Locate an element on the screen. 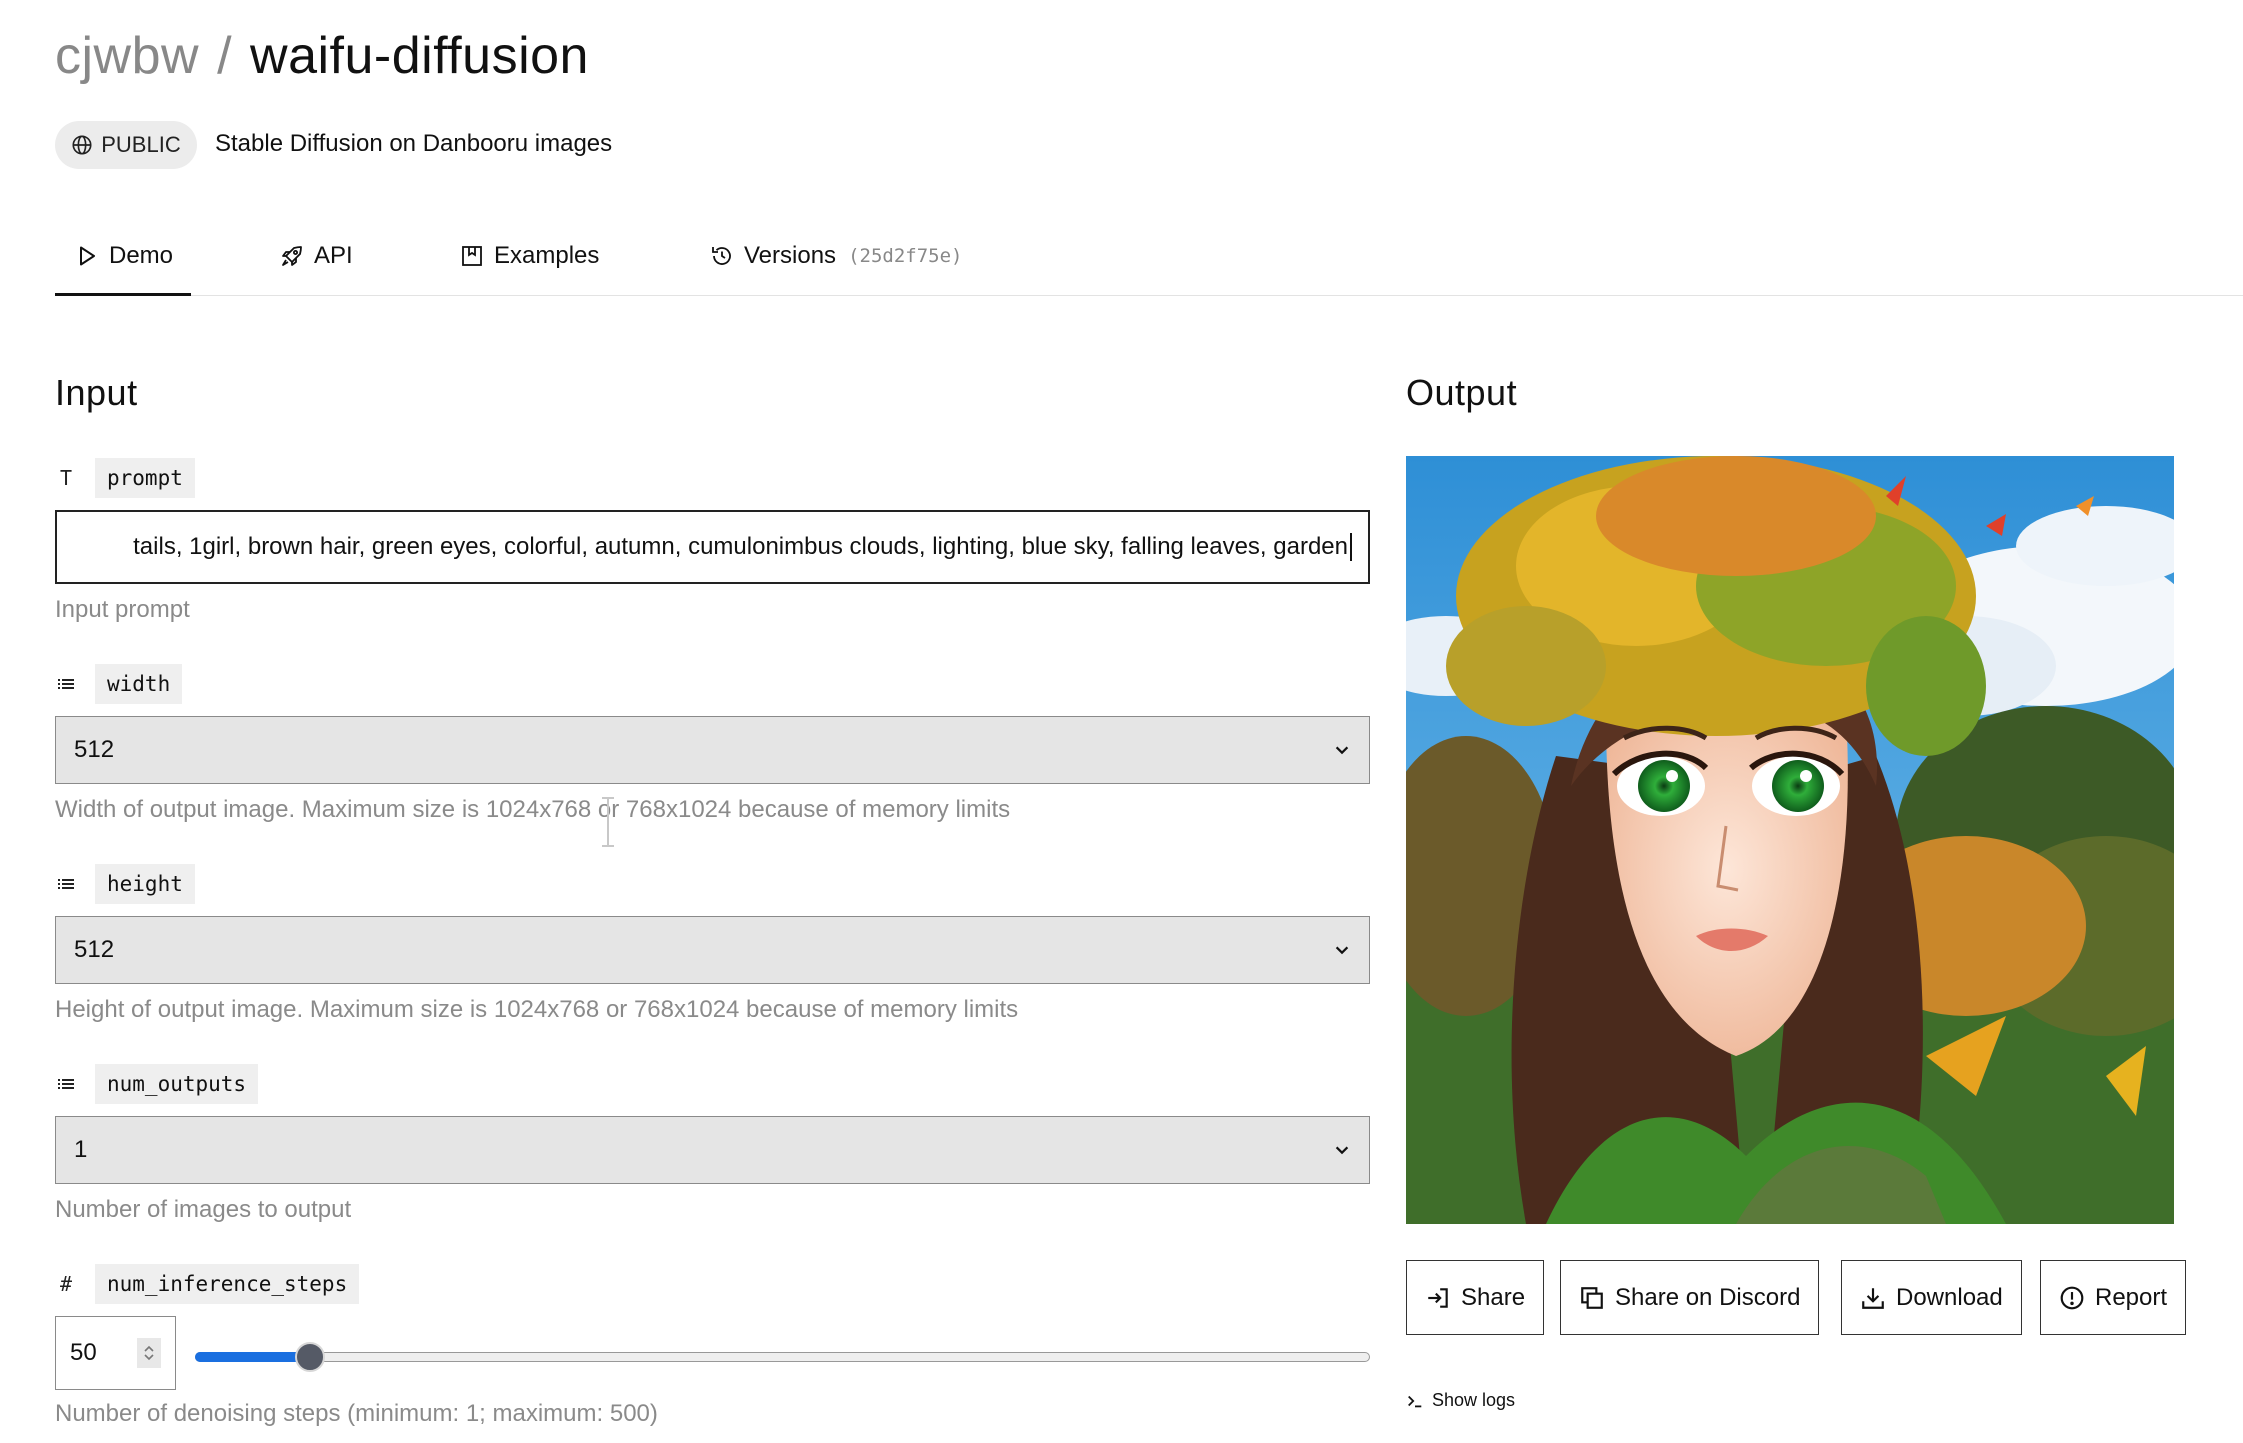 The height and width of the screenshot is (1443, 2243). prompt-label: T prompt is located at coordinates (125, 478).